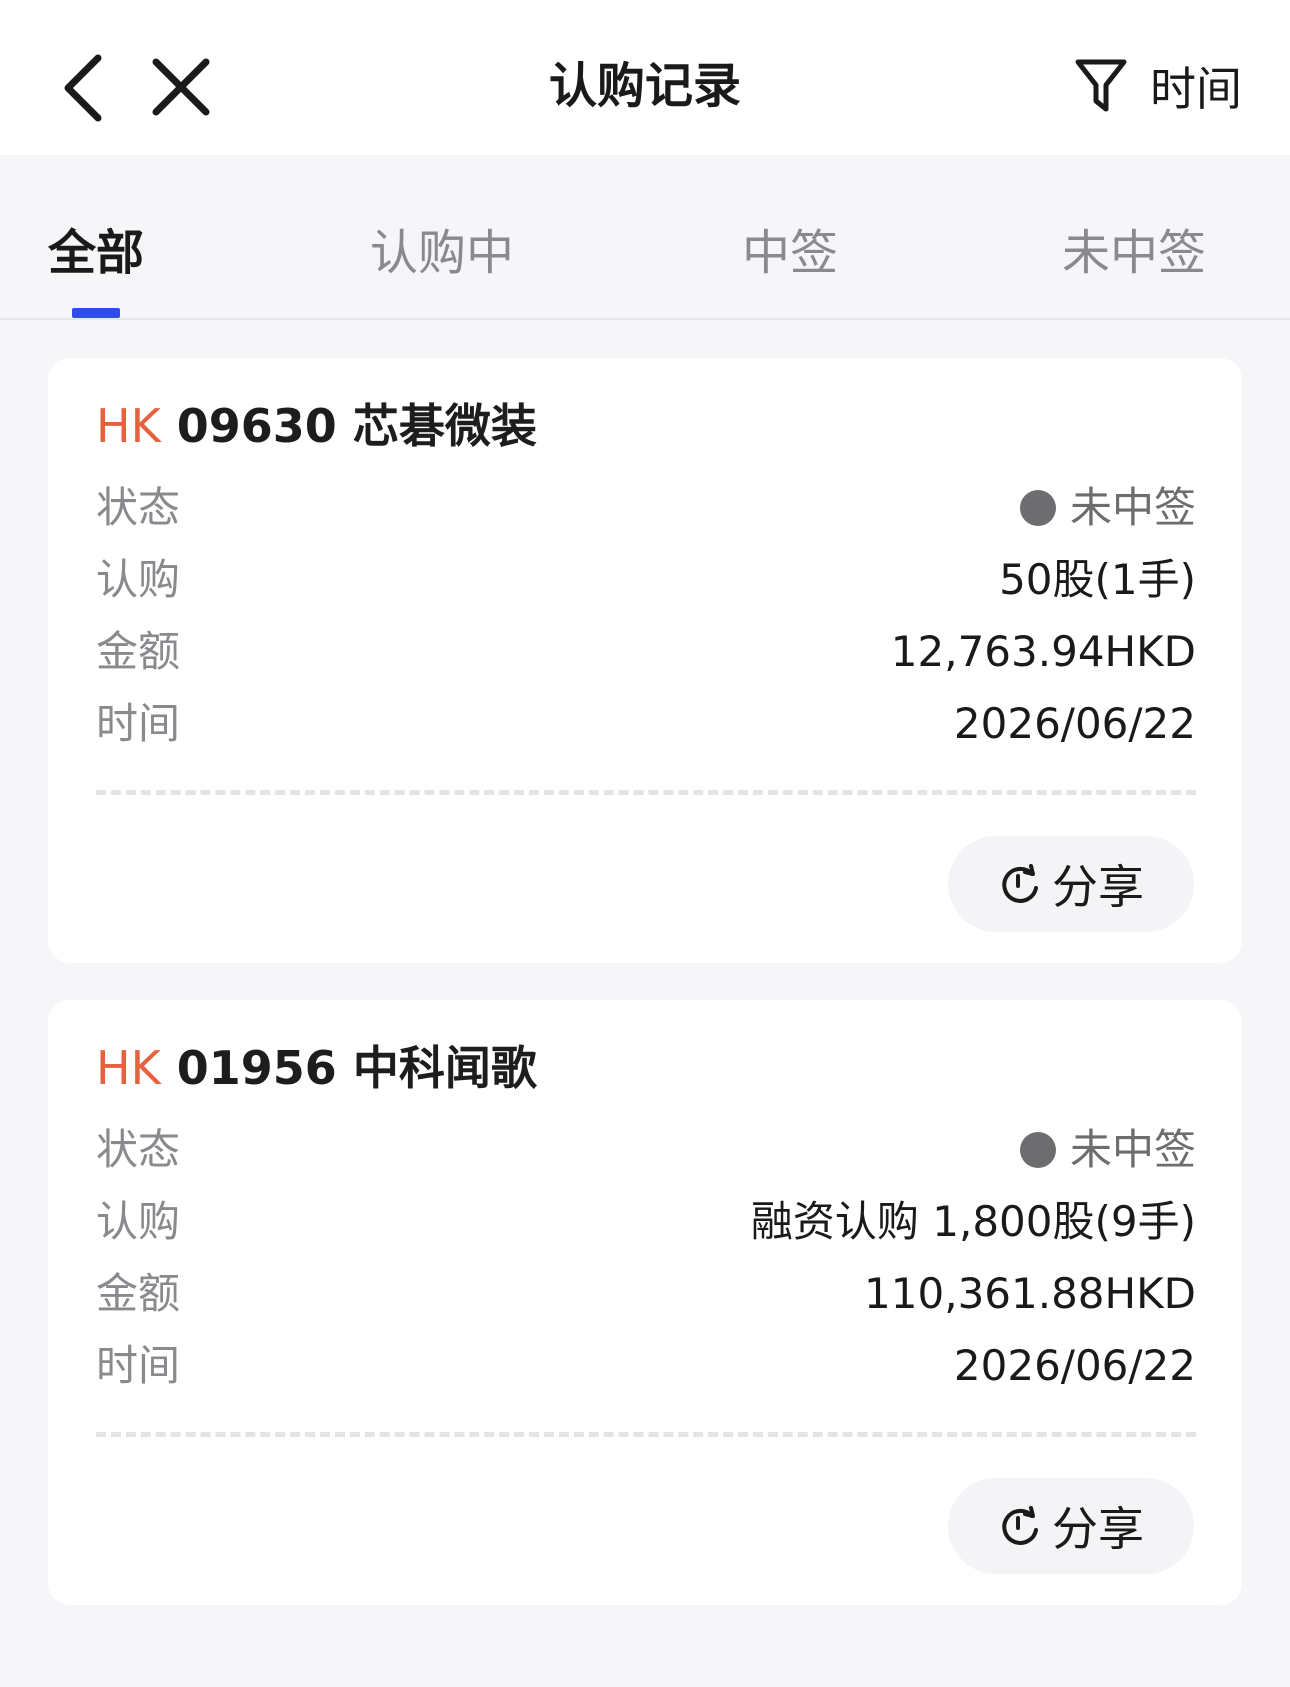  I want to click on subscription-value: 50股(1手), so click(1097, 579).